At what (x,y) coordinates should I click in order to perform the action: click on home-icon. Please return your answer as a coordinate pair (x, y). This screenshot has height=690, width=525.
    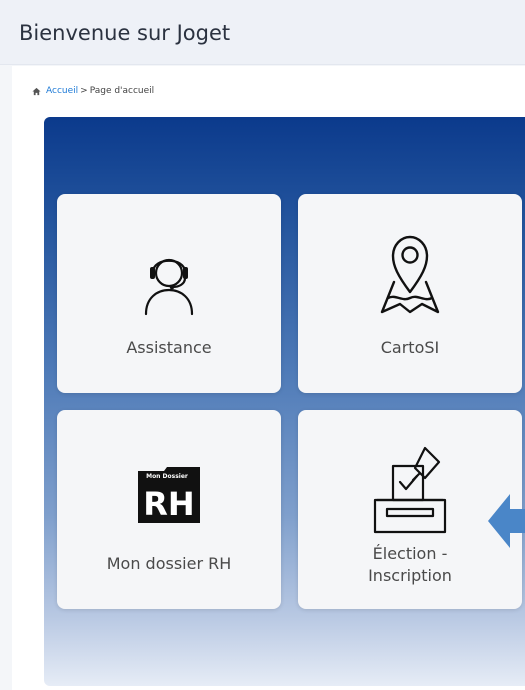
    Looking at the image, I should click on (36, 91).